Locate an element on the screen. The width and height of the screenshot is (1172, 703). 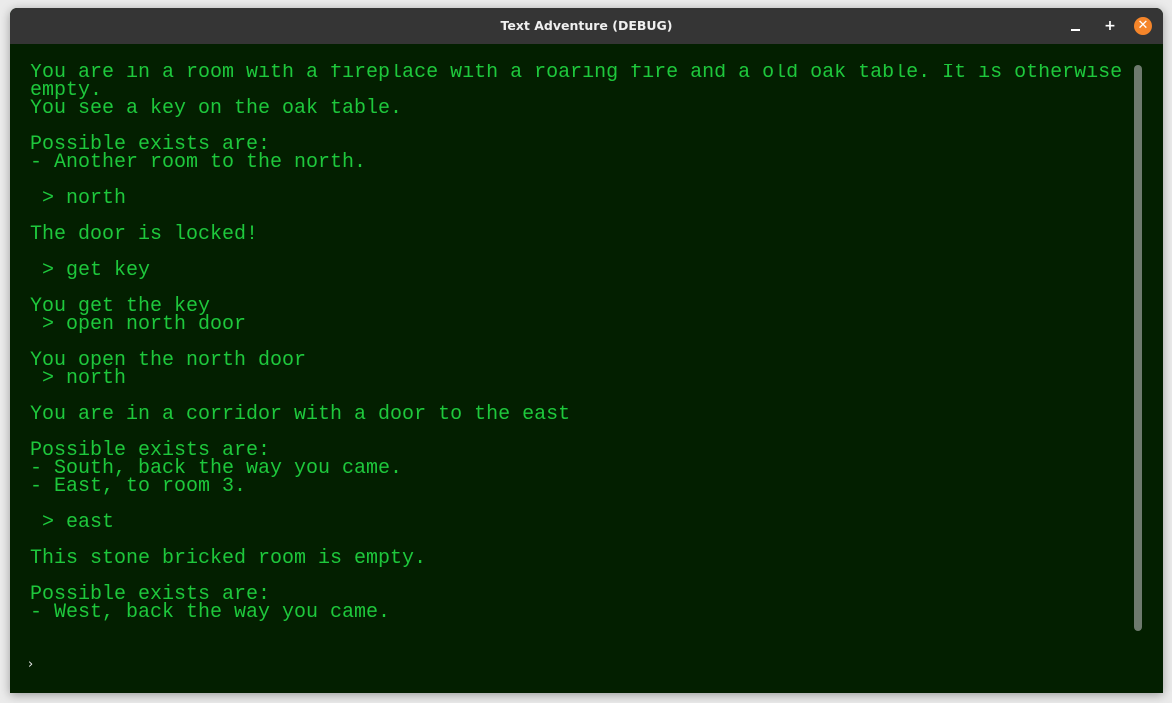
command-input-row: › is located at coordinates (578, 664).